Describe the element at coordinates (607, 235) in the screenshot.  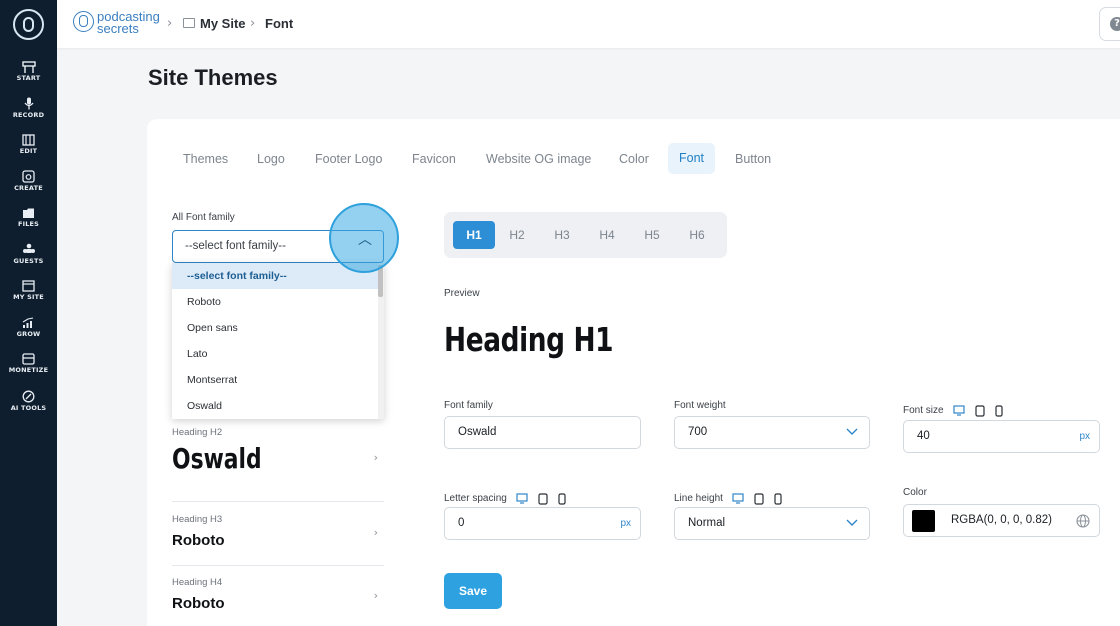
I see `tab-h4: H4` at that location.